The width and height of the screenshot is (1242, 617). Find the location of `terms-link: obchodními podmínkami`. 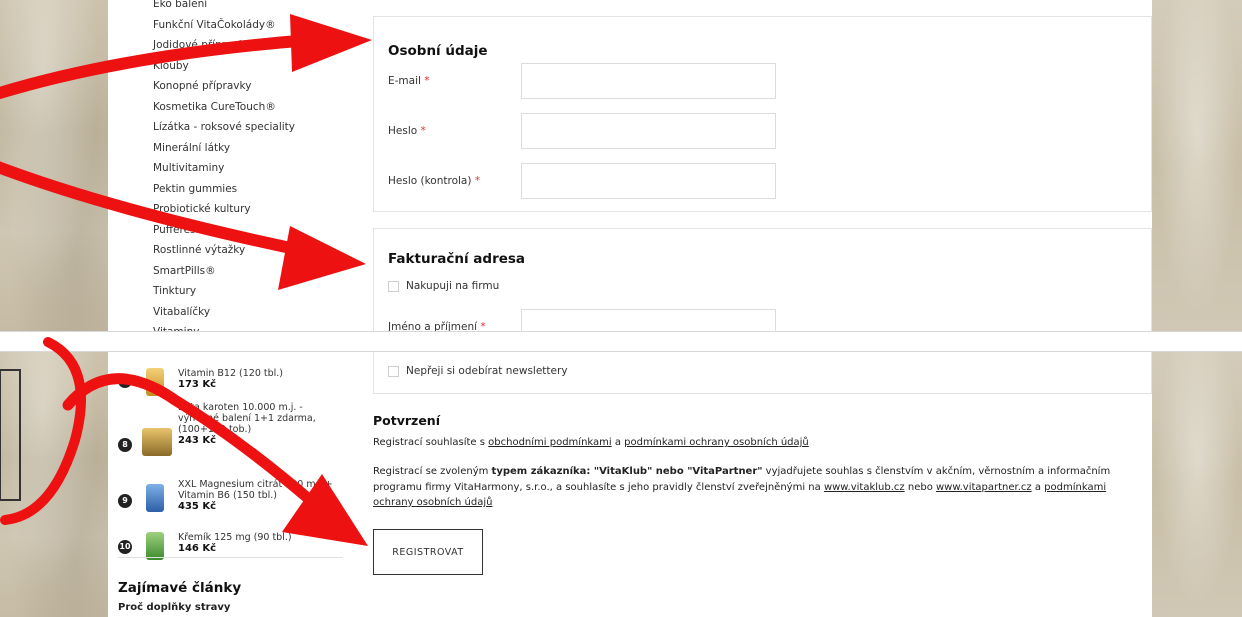

terms-link: obchodními podmínkami is located at coordinates (550, 442).